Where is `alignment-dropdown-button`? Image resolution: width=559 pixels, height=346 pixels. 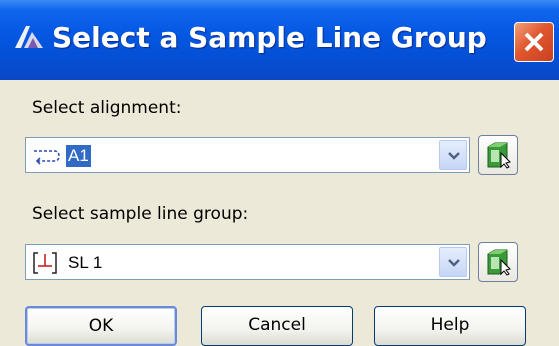 alignment-dropdown-button is located at coordinates (453, 155).